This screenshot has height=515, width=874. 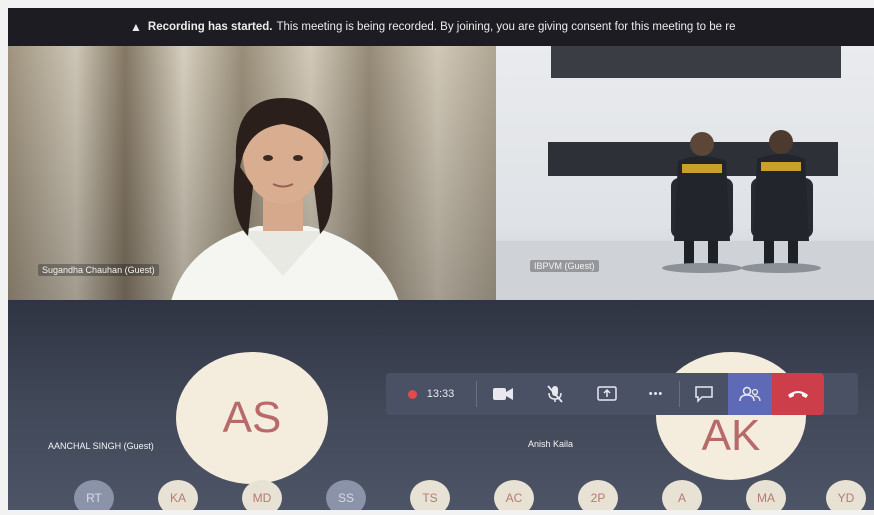 I want to click on participant-avatar: MD, so click(x=262, y=495).